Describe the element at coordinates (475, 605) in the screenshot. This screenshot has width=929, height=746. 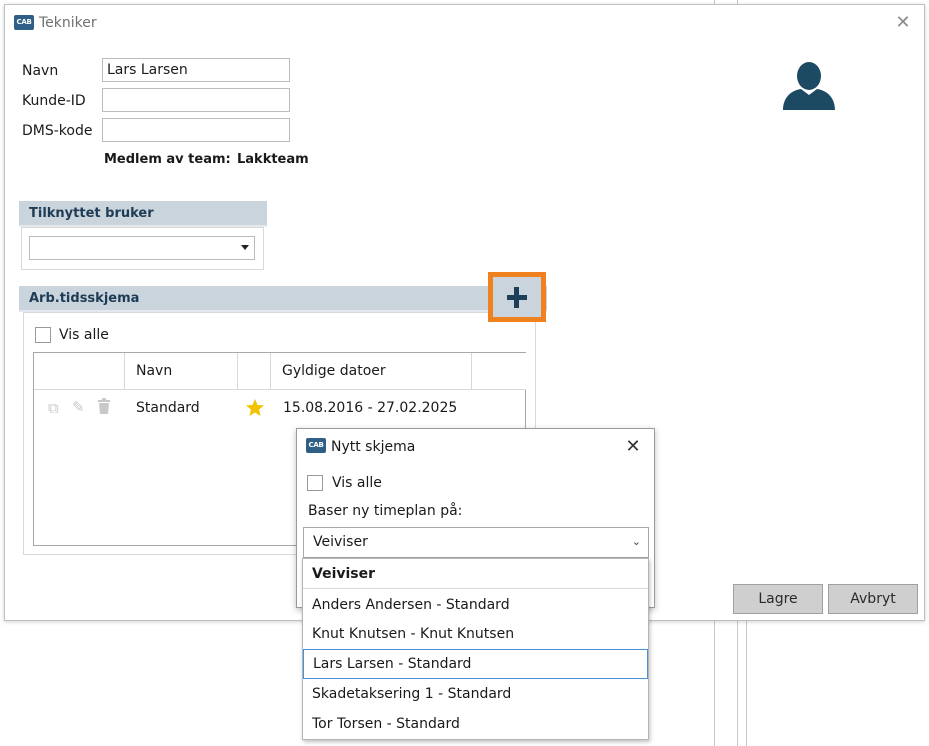
I see `dropdown-option: Anders Andersen - Standard` at that location.